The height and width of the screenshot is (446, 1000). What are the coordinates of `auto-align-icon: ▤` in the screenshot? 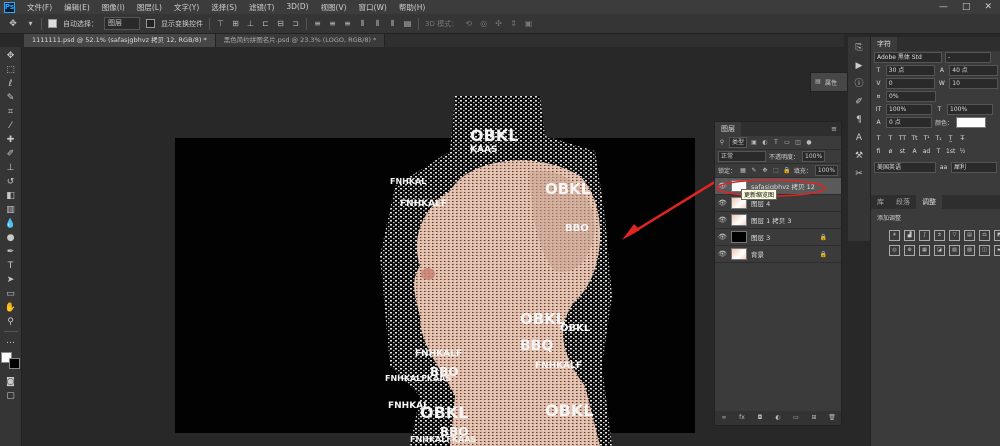 It's located at (407, 23).